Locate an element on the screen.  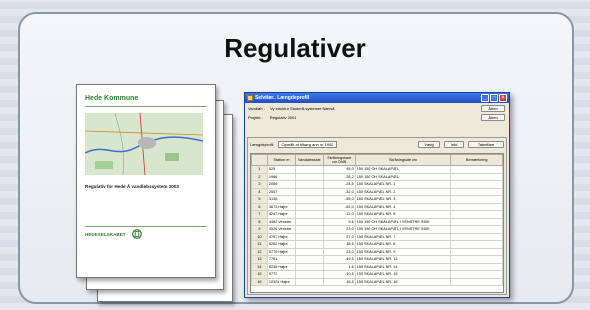
table-cell: -49,5 is located at coordinates (339, 259).